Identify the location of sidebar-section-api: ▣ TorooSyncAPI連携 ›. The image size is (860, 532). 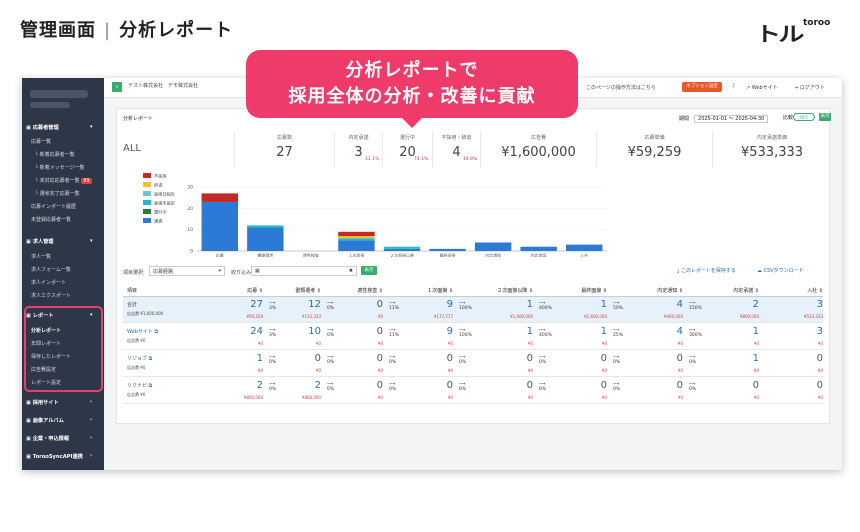
(59, 456).